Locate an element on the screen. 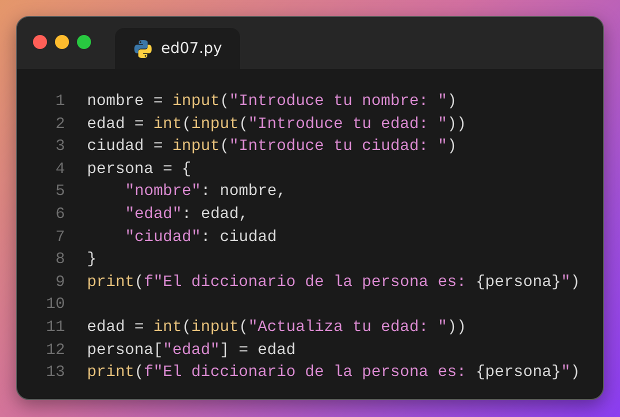 The width and height of the screenshot is (620, 417). code-line: "edad": edad, is located at coordinates (186, 214).